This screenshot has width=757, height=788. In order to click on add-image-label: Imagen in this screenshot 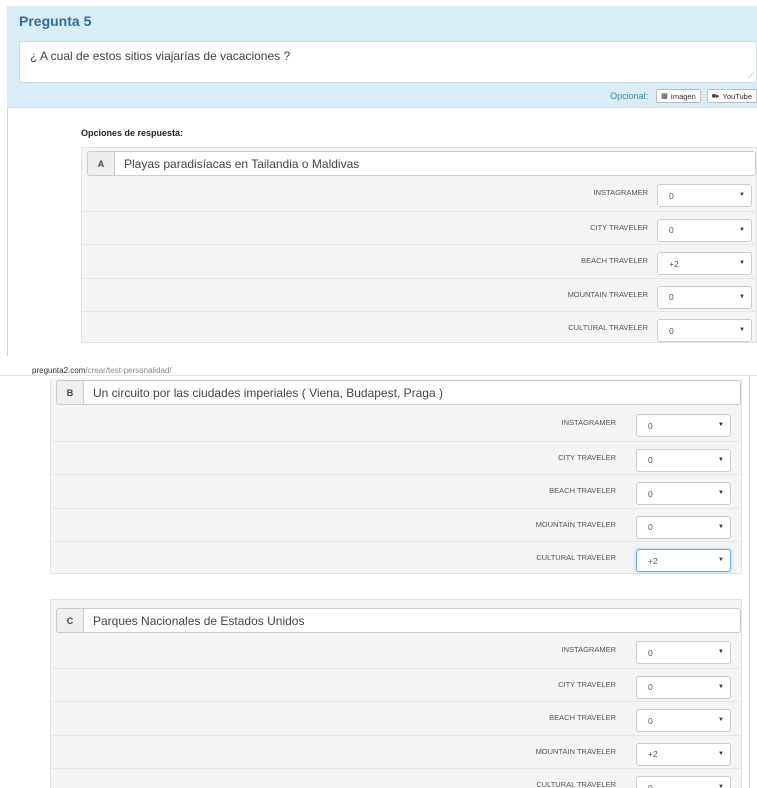, I will do `click(683, 96)`.